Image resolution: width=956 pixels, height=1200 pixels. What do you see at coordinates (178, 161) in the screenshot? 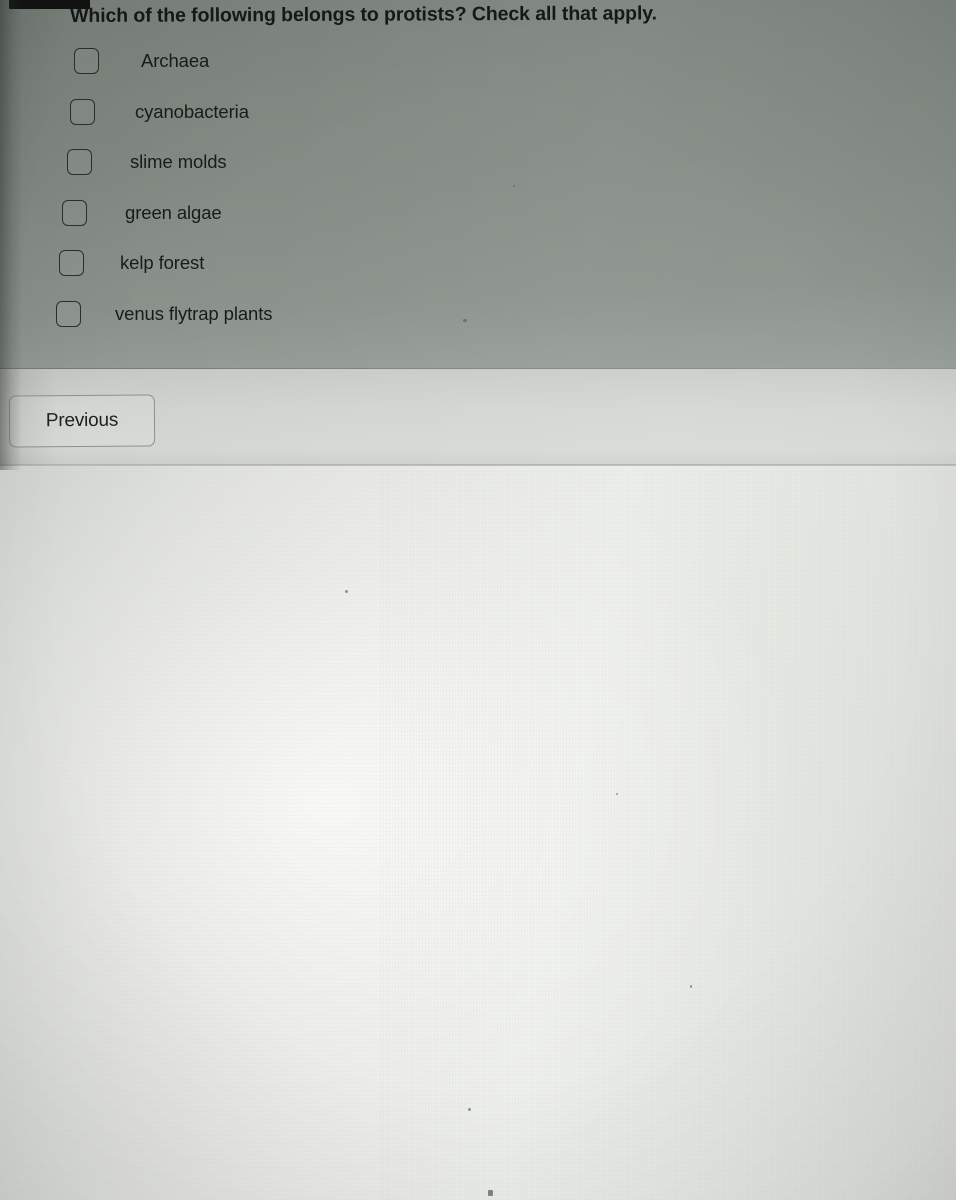
I see `option-label-slime-molds: slime molds` at bounding box center [178, 161].